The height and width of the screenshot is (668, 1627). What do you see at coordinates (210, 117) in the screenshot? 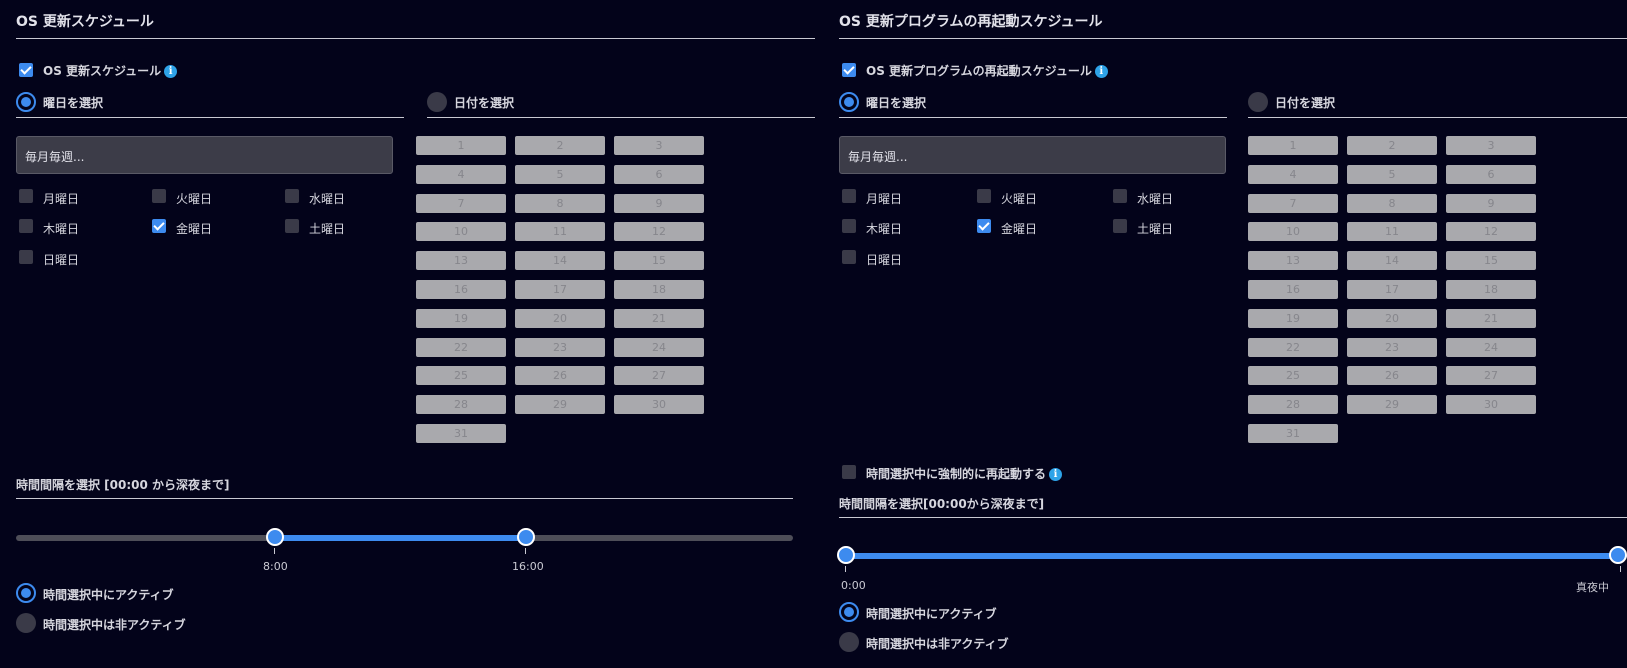
I see `divider` at bounding box center [210, 117].